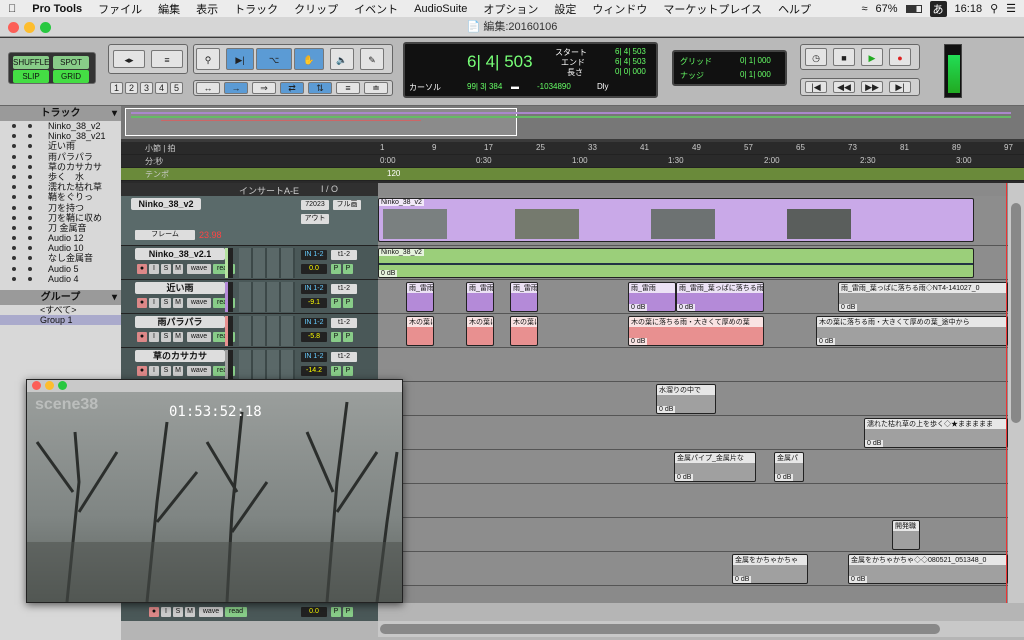 The width and height of the screenshot is (1024, 640). What do you see at coordinates (630, 71) in the screenshot?
I see `length-value: 0| 0| 000` at bounding box center [630, 71].